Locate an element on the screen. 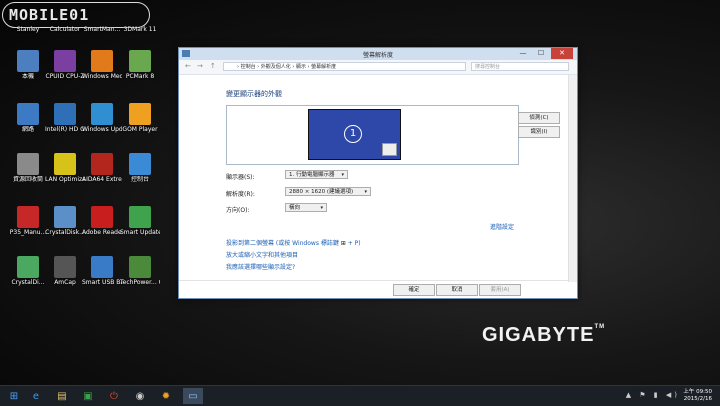 The width and height of the screenshot is (720, 406). start-icon: ⊞ is located at coordinates (14, 396).